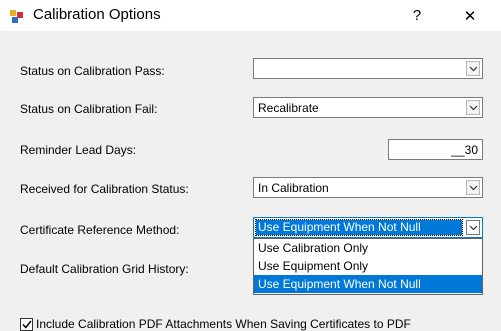 Image resolution: width=501 pixels, height=331 pixels. What do you see at coordinates (368, 68) in the screenshot?
I see `status-pass-combo` at bounding box center [368, 68].